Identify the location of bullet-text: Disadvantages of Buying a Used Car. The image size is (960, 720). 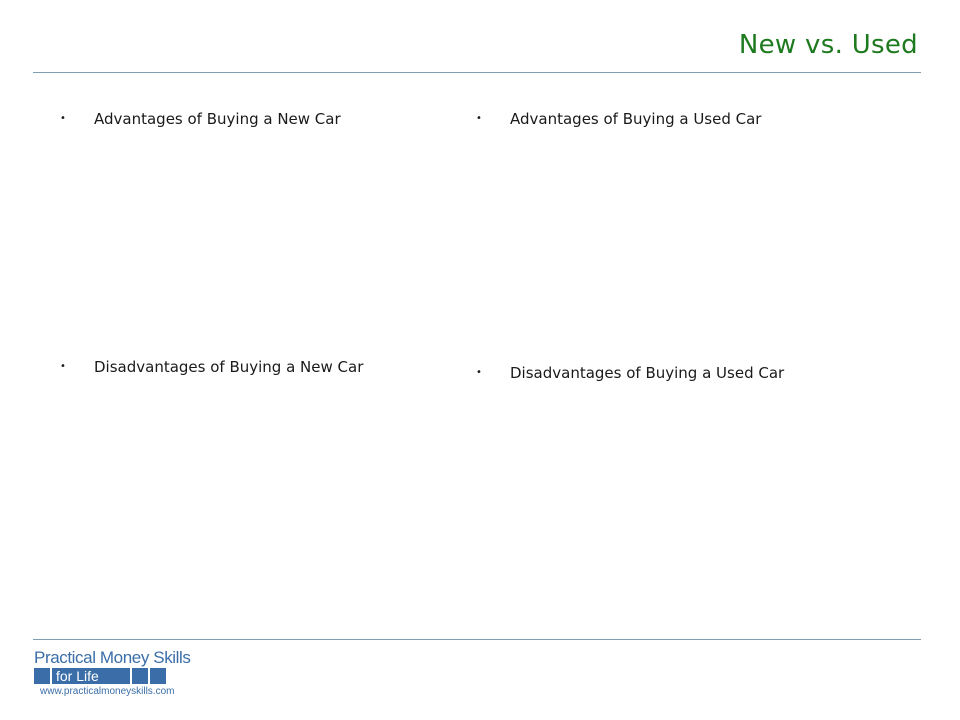
(647, 373).